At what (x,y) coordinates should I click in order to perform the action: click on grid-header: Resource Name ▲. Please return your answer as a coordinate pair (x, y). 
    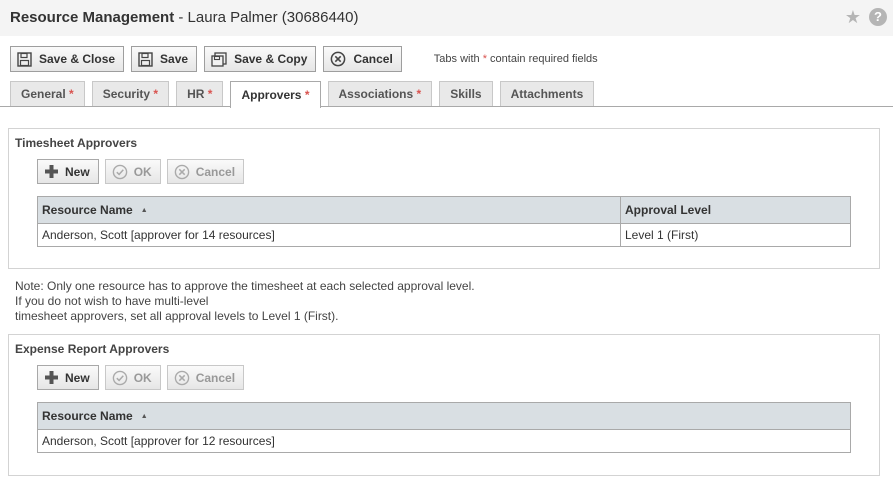
    Looking at the image, I should click on (444, 416).